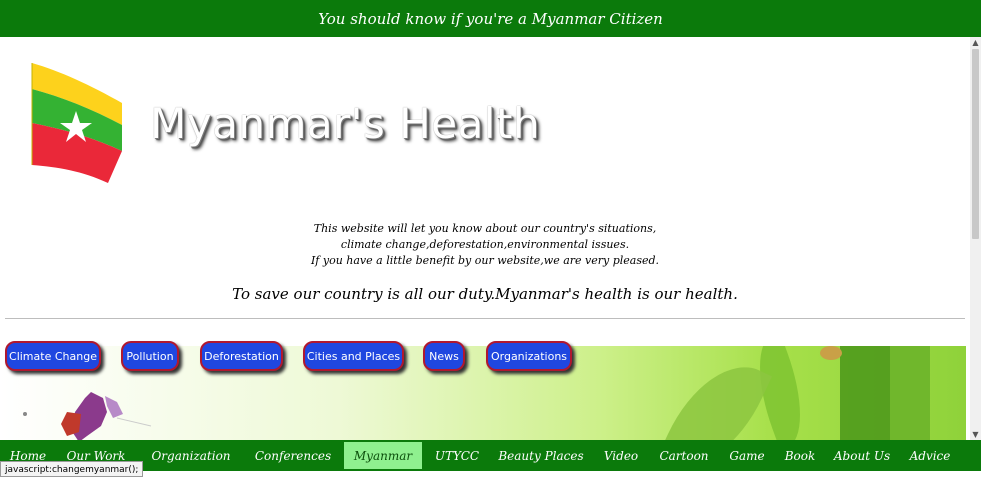 This screenshot has width=981, height=479. What do you see at coordinates (621, 455) in the screenshot?
I see `nav-video: Video` at bounding box center [621, 455].